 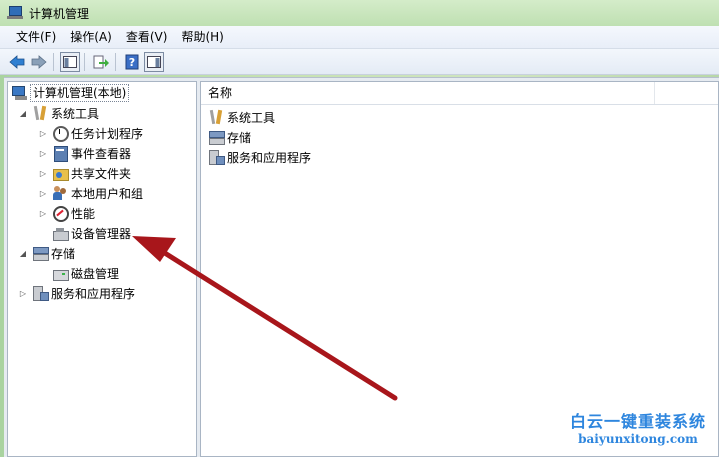 I want to click on menu-action: 操作(A), so click(x=91, y=37).